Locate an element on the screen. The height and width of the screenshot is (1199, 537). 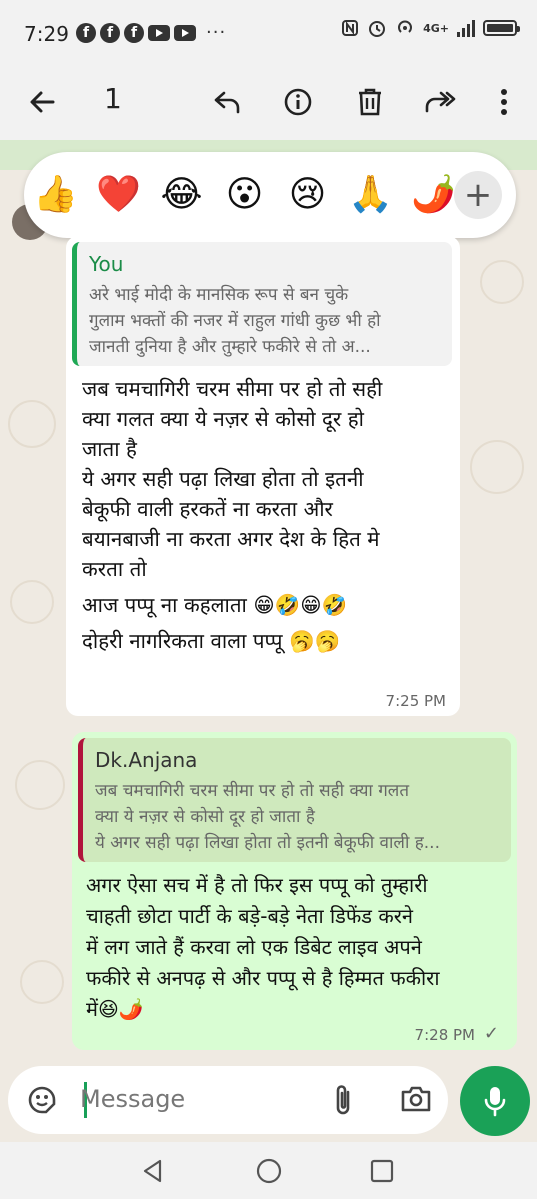
trash-icon is located at coordinates (370, 102).